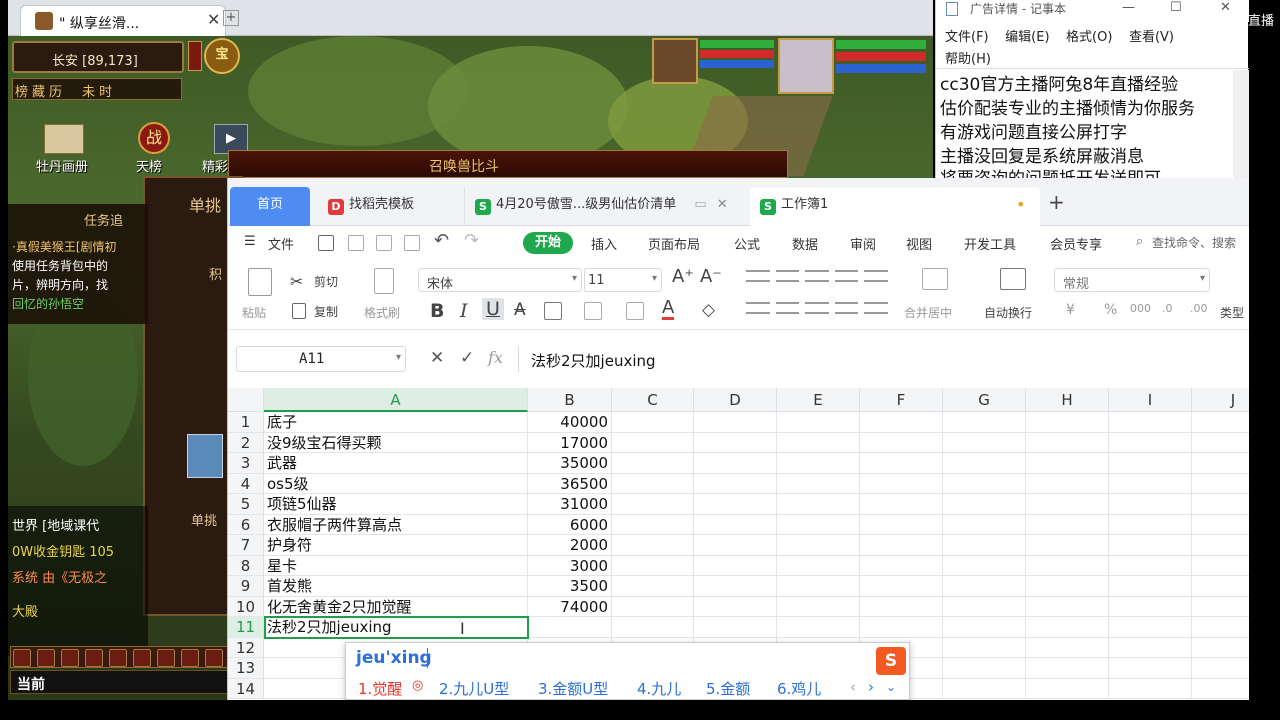 The height and width of the screenshot is (720, 1280). What do you see at coordinates (570, 565) in the screenshot?
I see `cell-b: 3000` at bounding box center [570, 565].